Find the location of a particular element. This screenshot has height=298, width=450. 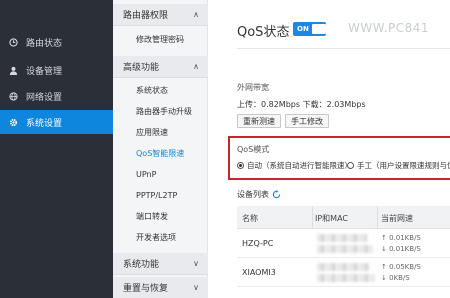

section-title: 重置与恢复 is located at coordinates (146, 289).